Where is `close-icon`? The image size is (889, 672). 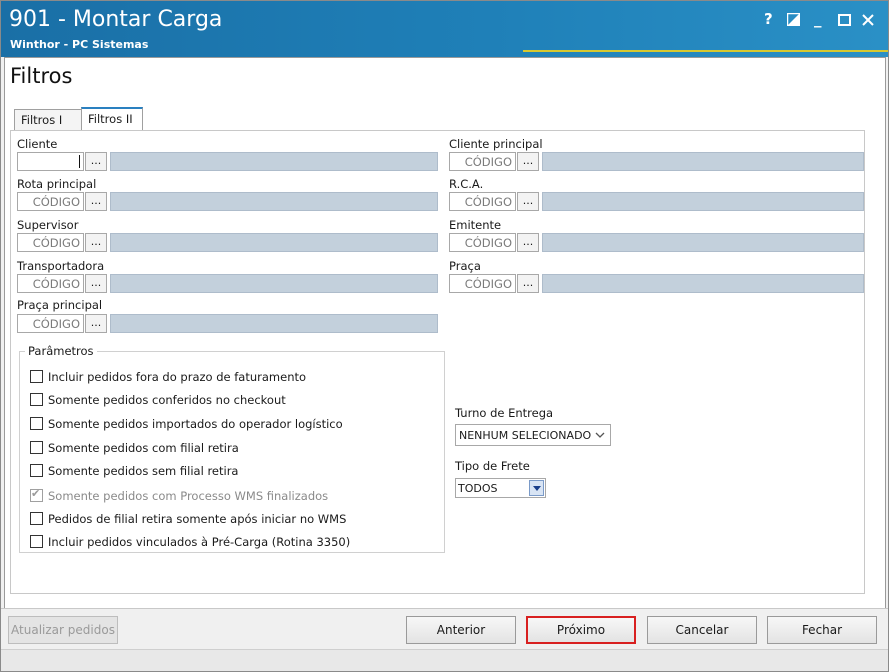
close-icon is located at coordinates (868, 20).